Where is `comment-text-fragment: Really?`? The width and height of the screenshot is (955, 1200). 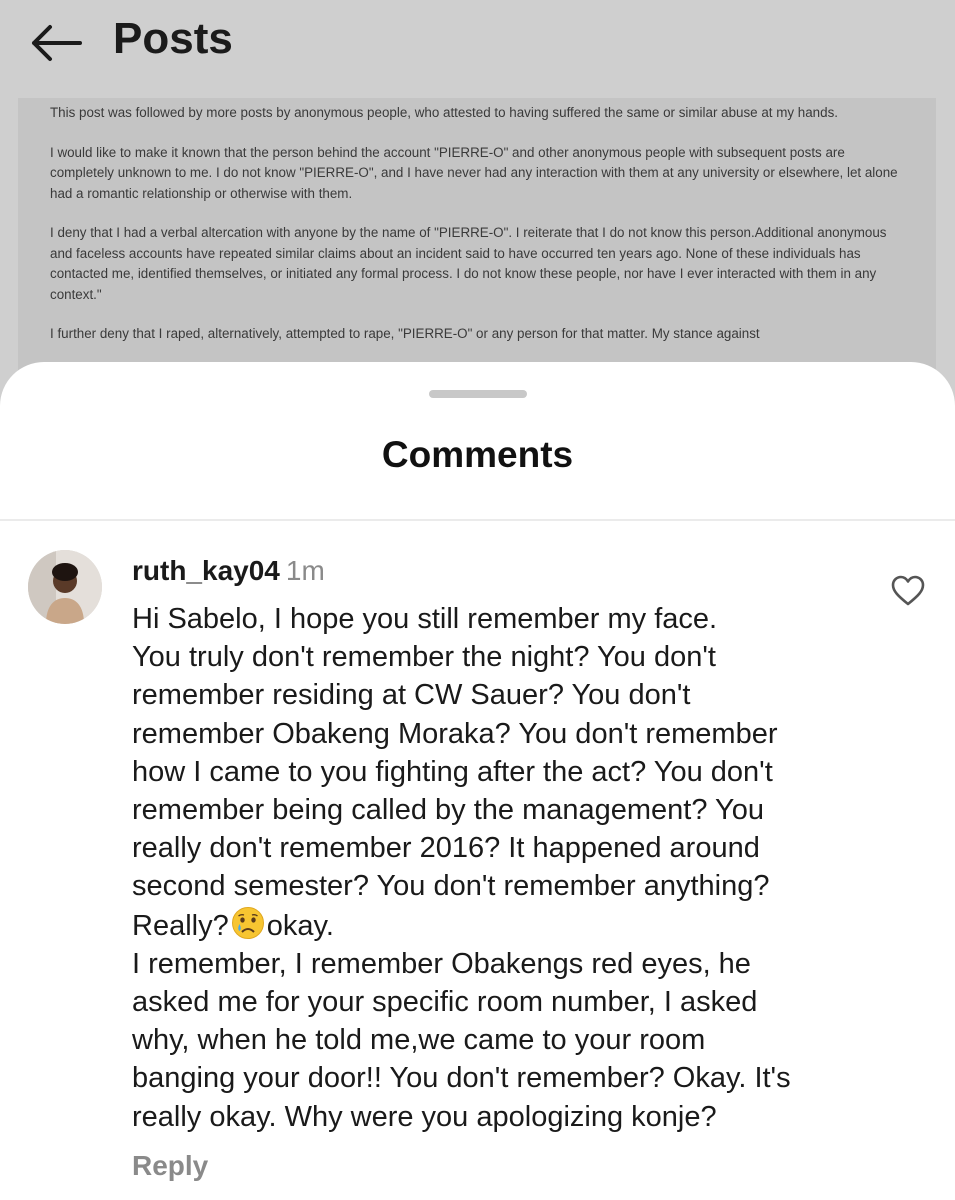
comment-text-fragment: Really? is located at coordinates (180, 925).